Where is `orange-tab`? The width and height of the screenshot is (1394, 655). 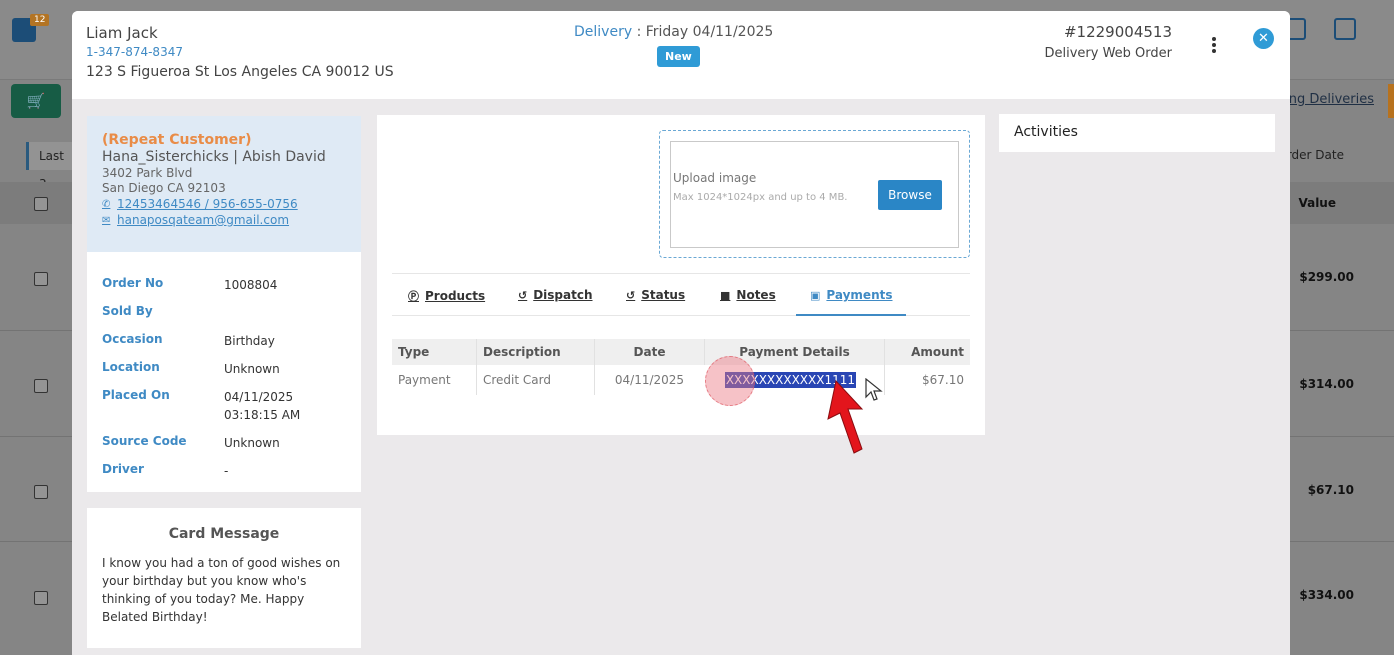
orange-tab is located at coordinates (1391, 101).